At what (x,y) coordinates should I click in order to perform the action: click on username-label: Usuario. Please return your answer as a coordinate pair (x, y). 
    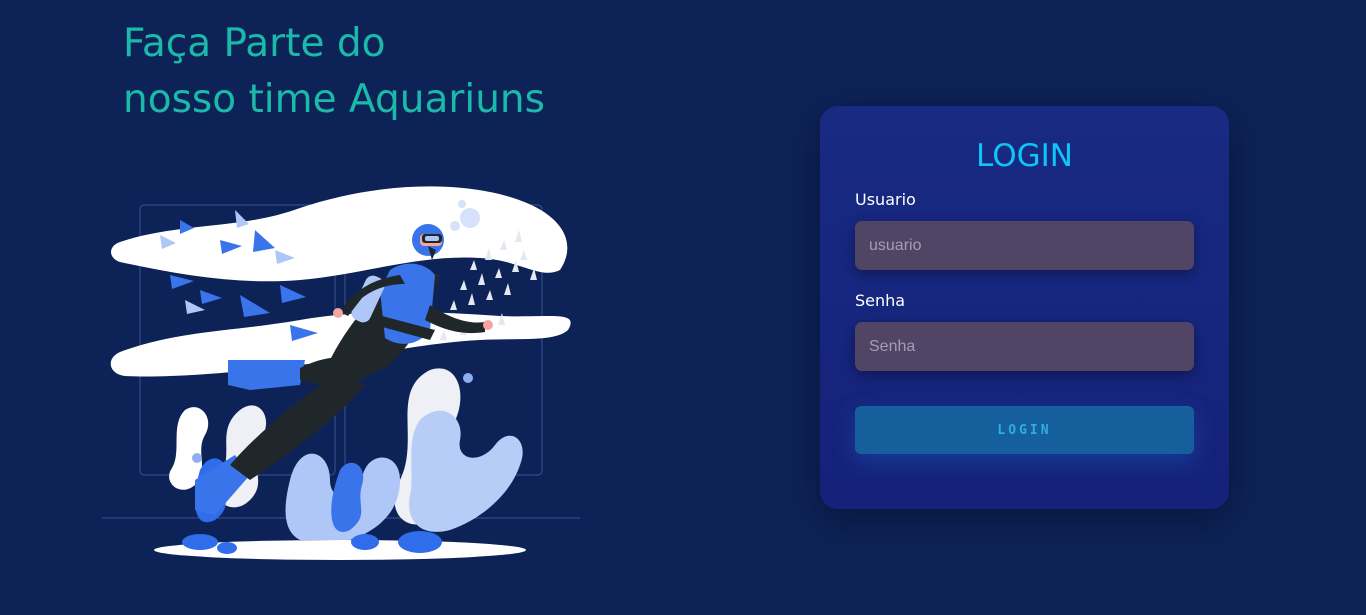
    Looking at the image, I should click on (885, 199).